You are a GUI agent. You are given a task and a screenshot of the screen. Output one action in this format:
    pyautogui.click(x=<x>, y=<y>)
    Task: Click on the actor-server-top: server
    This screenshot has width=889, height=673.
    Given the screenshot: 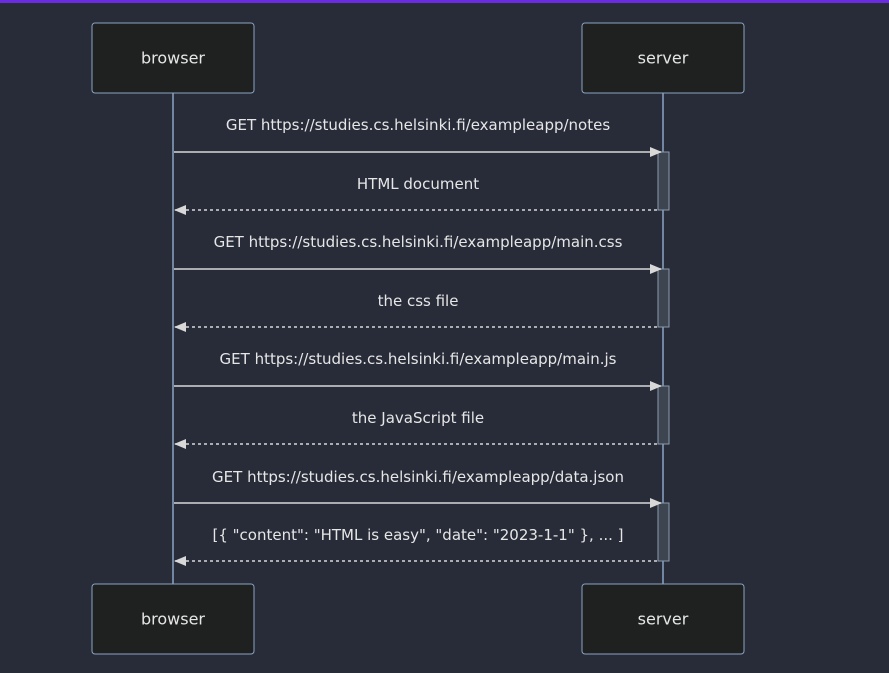 What is the action you would take?
    pyautogui.click(x=663, y=58)
    